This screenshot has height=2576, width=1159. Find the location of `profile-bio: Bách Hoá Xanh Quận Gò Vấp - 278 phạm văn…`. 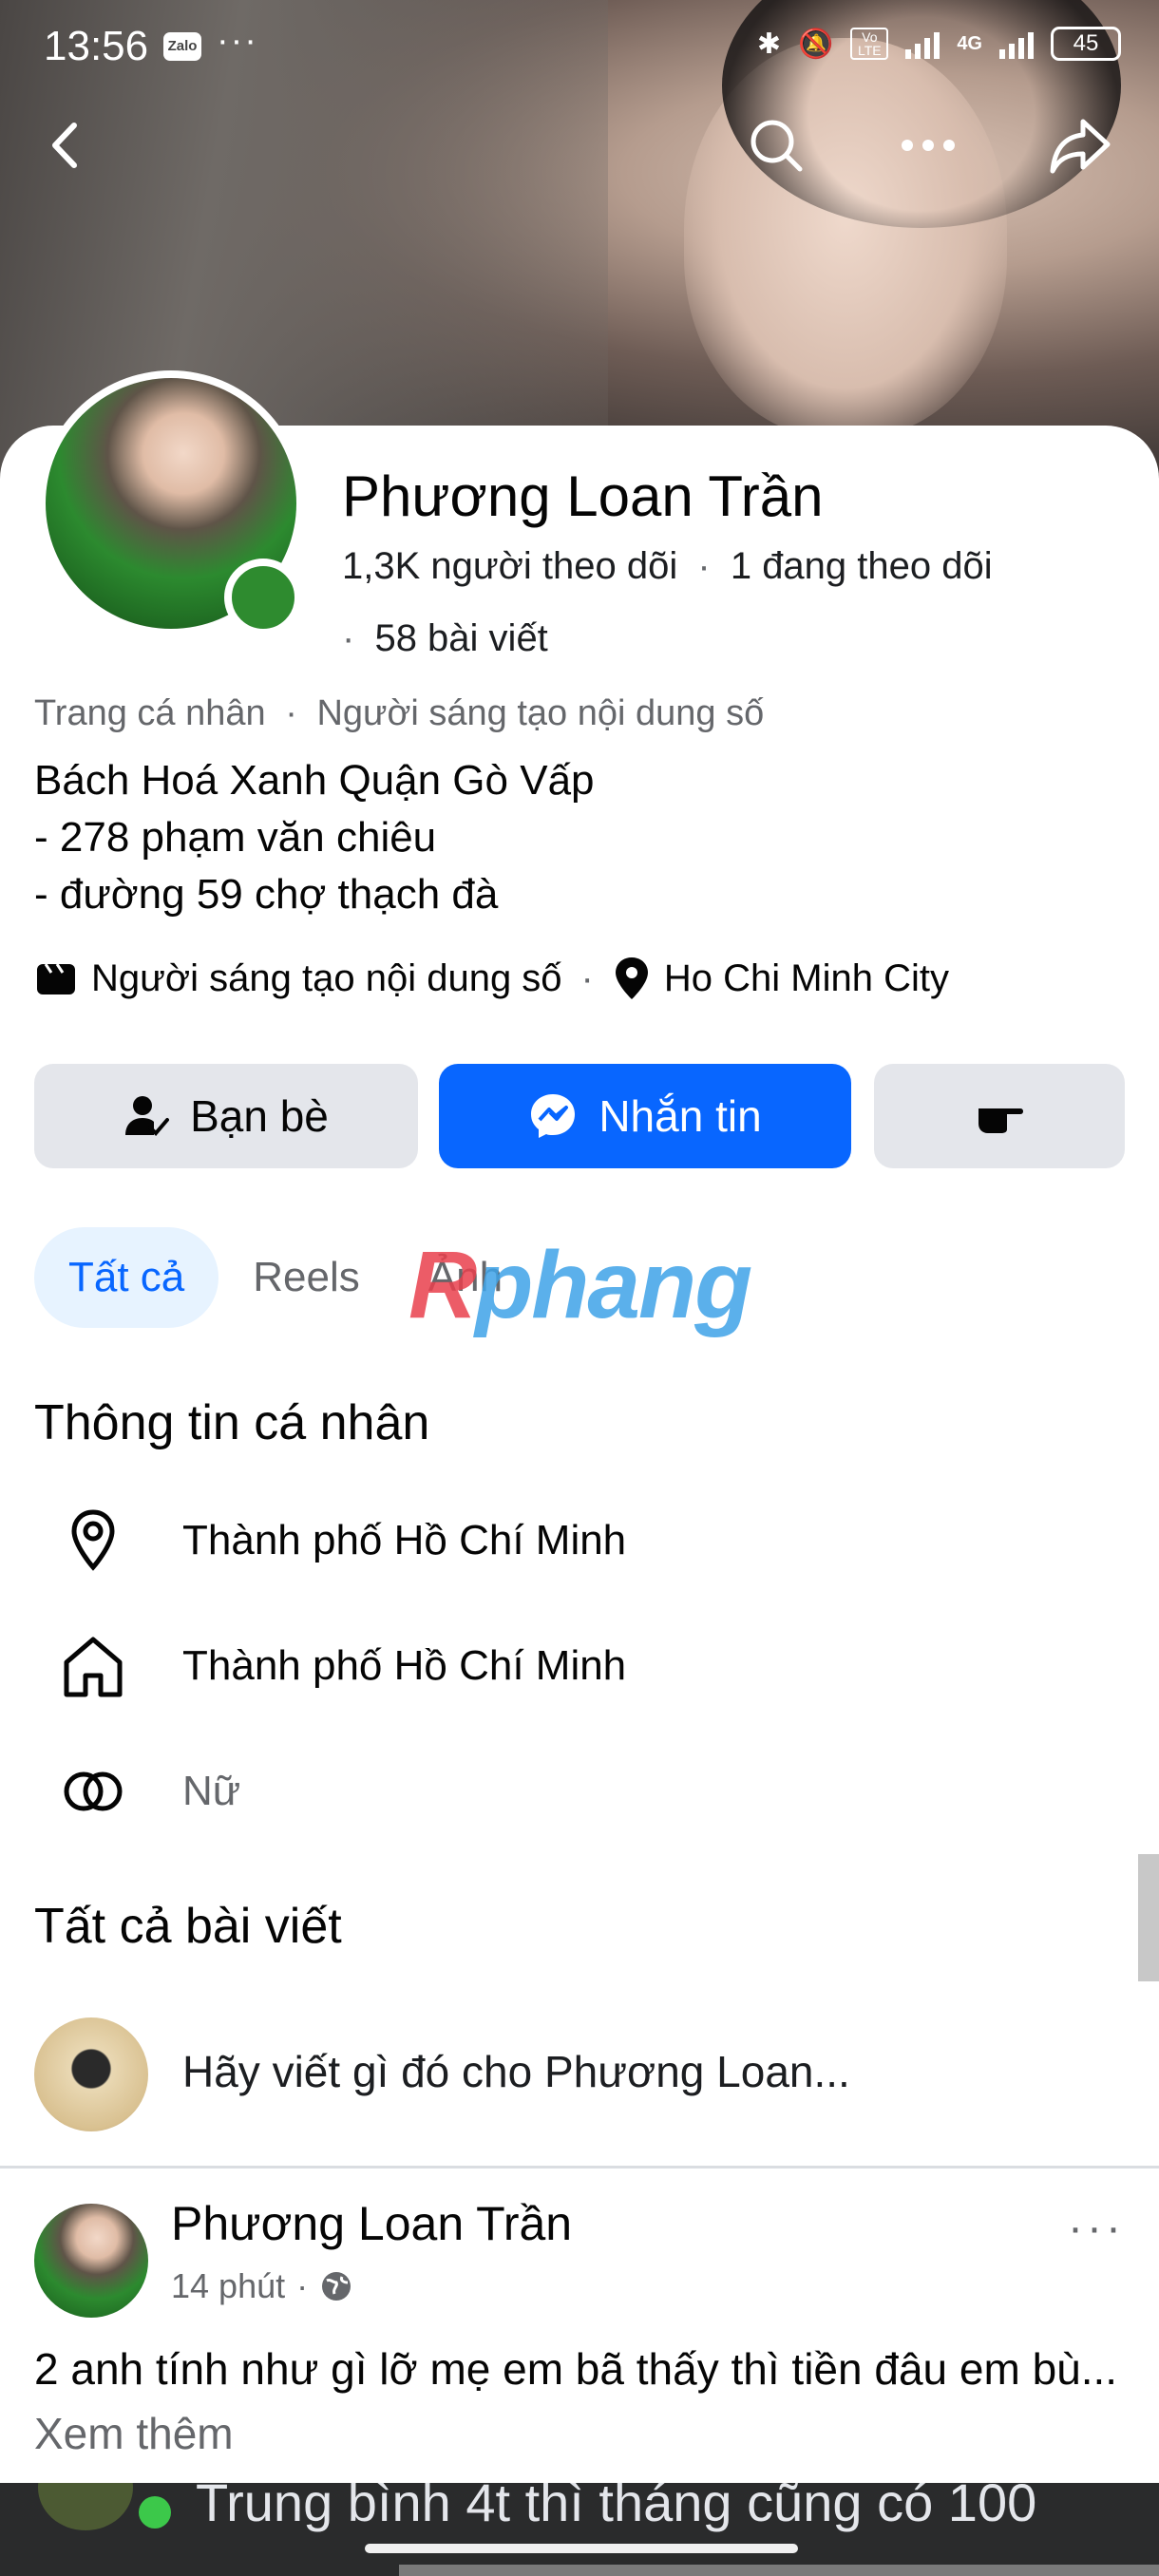

profile-bio: Bách Hoá Xanh Quận Gò Vấp - 278 phạm văn… is located at coordinates (314, 837).